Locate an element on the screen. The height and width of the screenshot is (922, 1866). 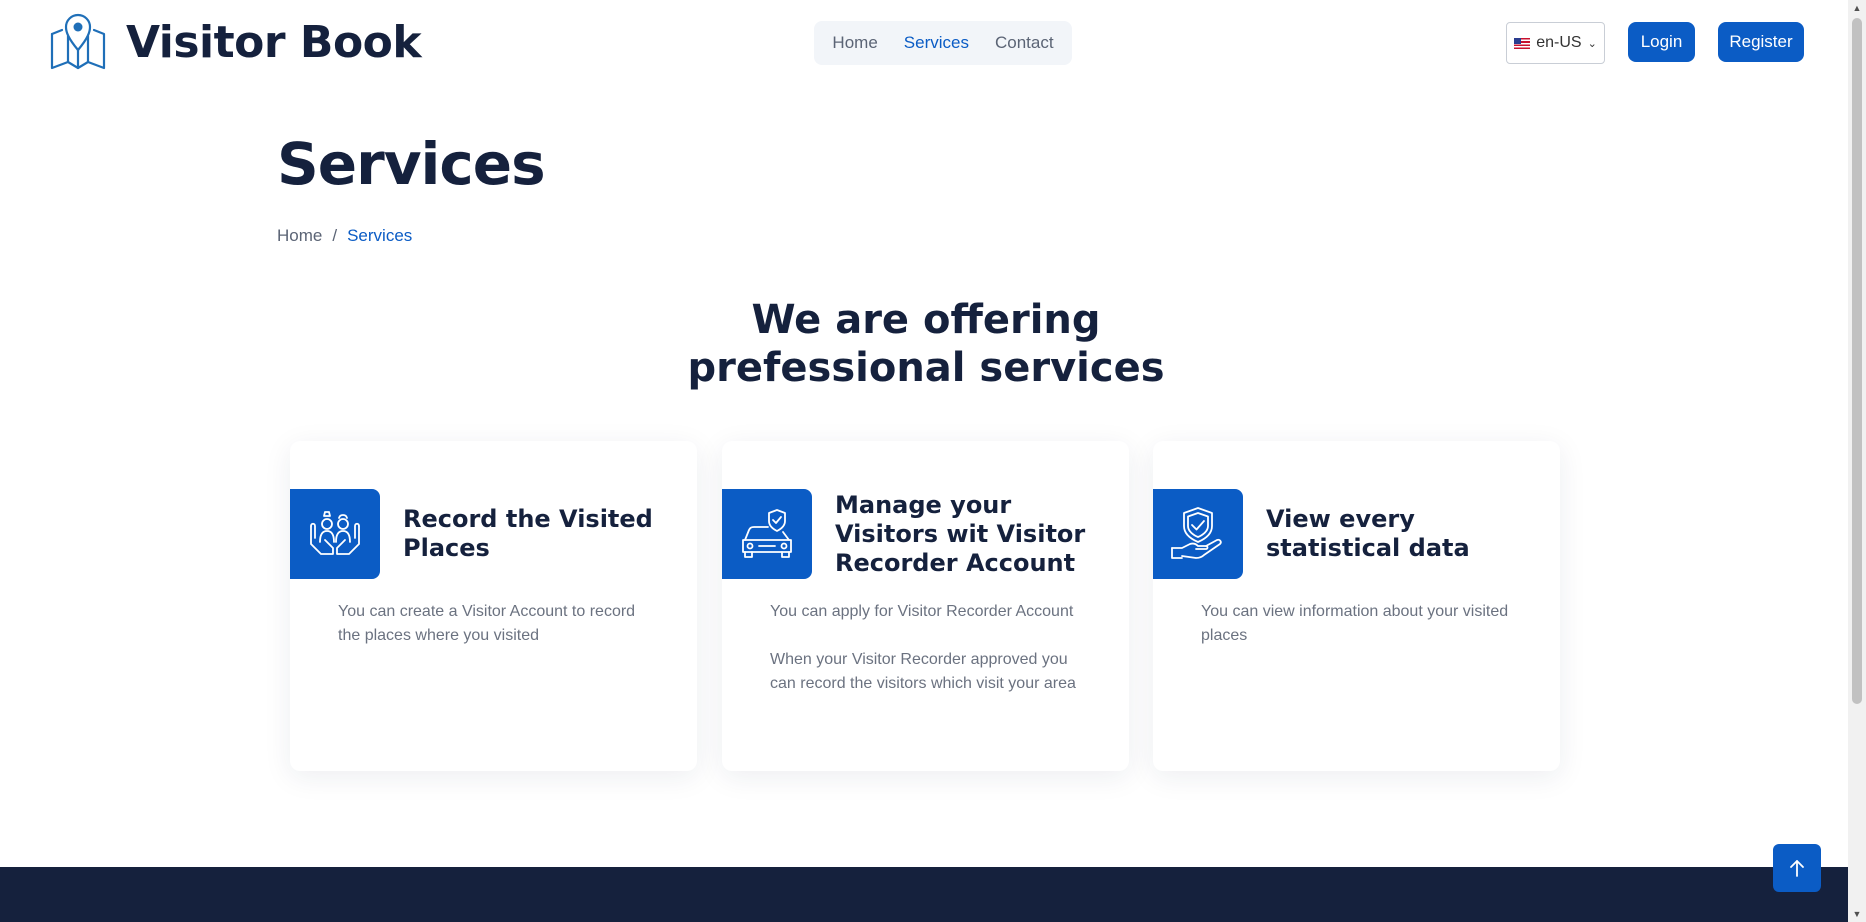
car-shield-icon is located at coordinates (767, 533).